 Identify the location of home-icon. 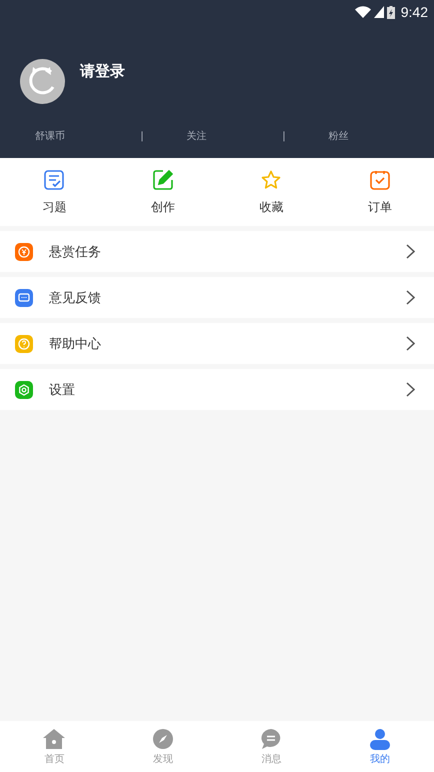
(54, 739).